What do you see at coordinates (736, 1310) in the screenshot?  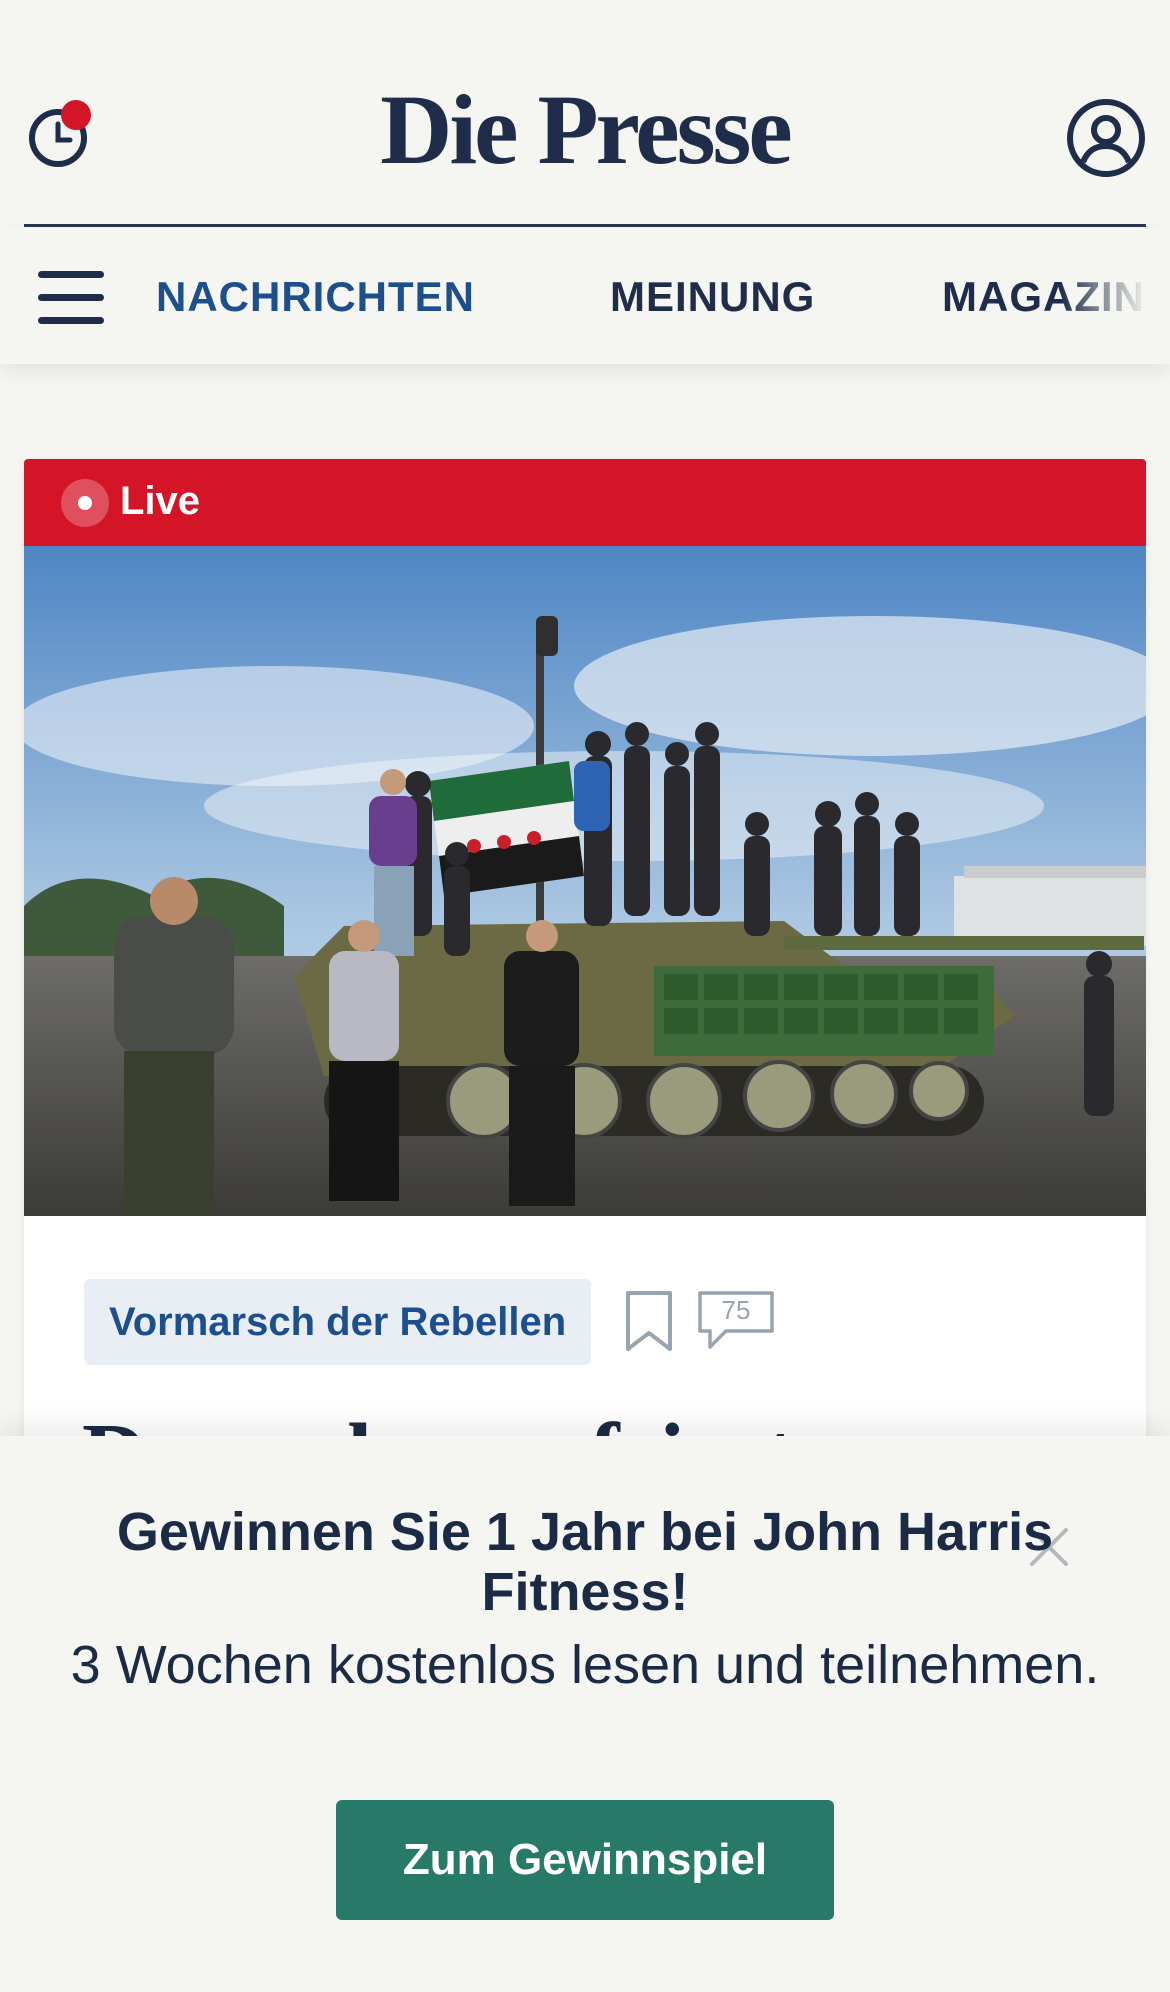 I see `comment-count: 75` at bounding box center [736, 1310].